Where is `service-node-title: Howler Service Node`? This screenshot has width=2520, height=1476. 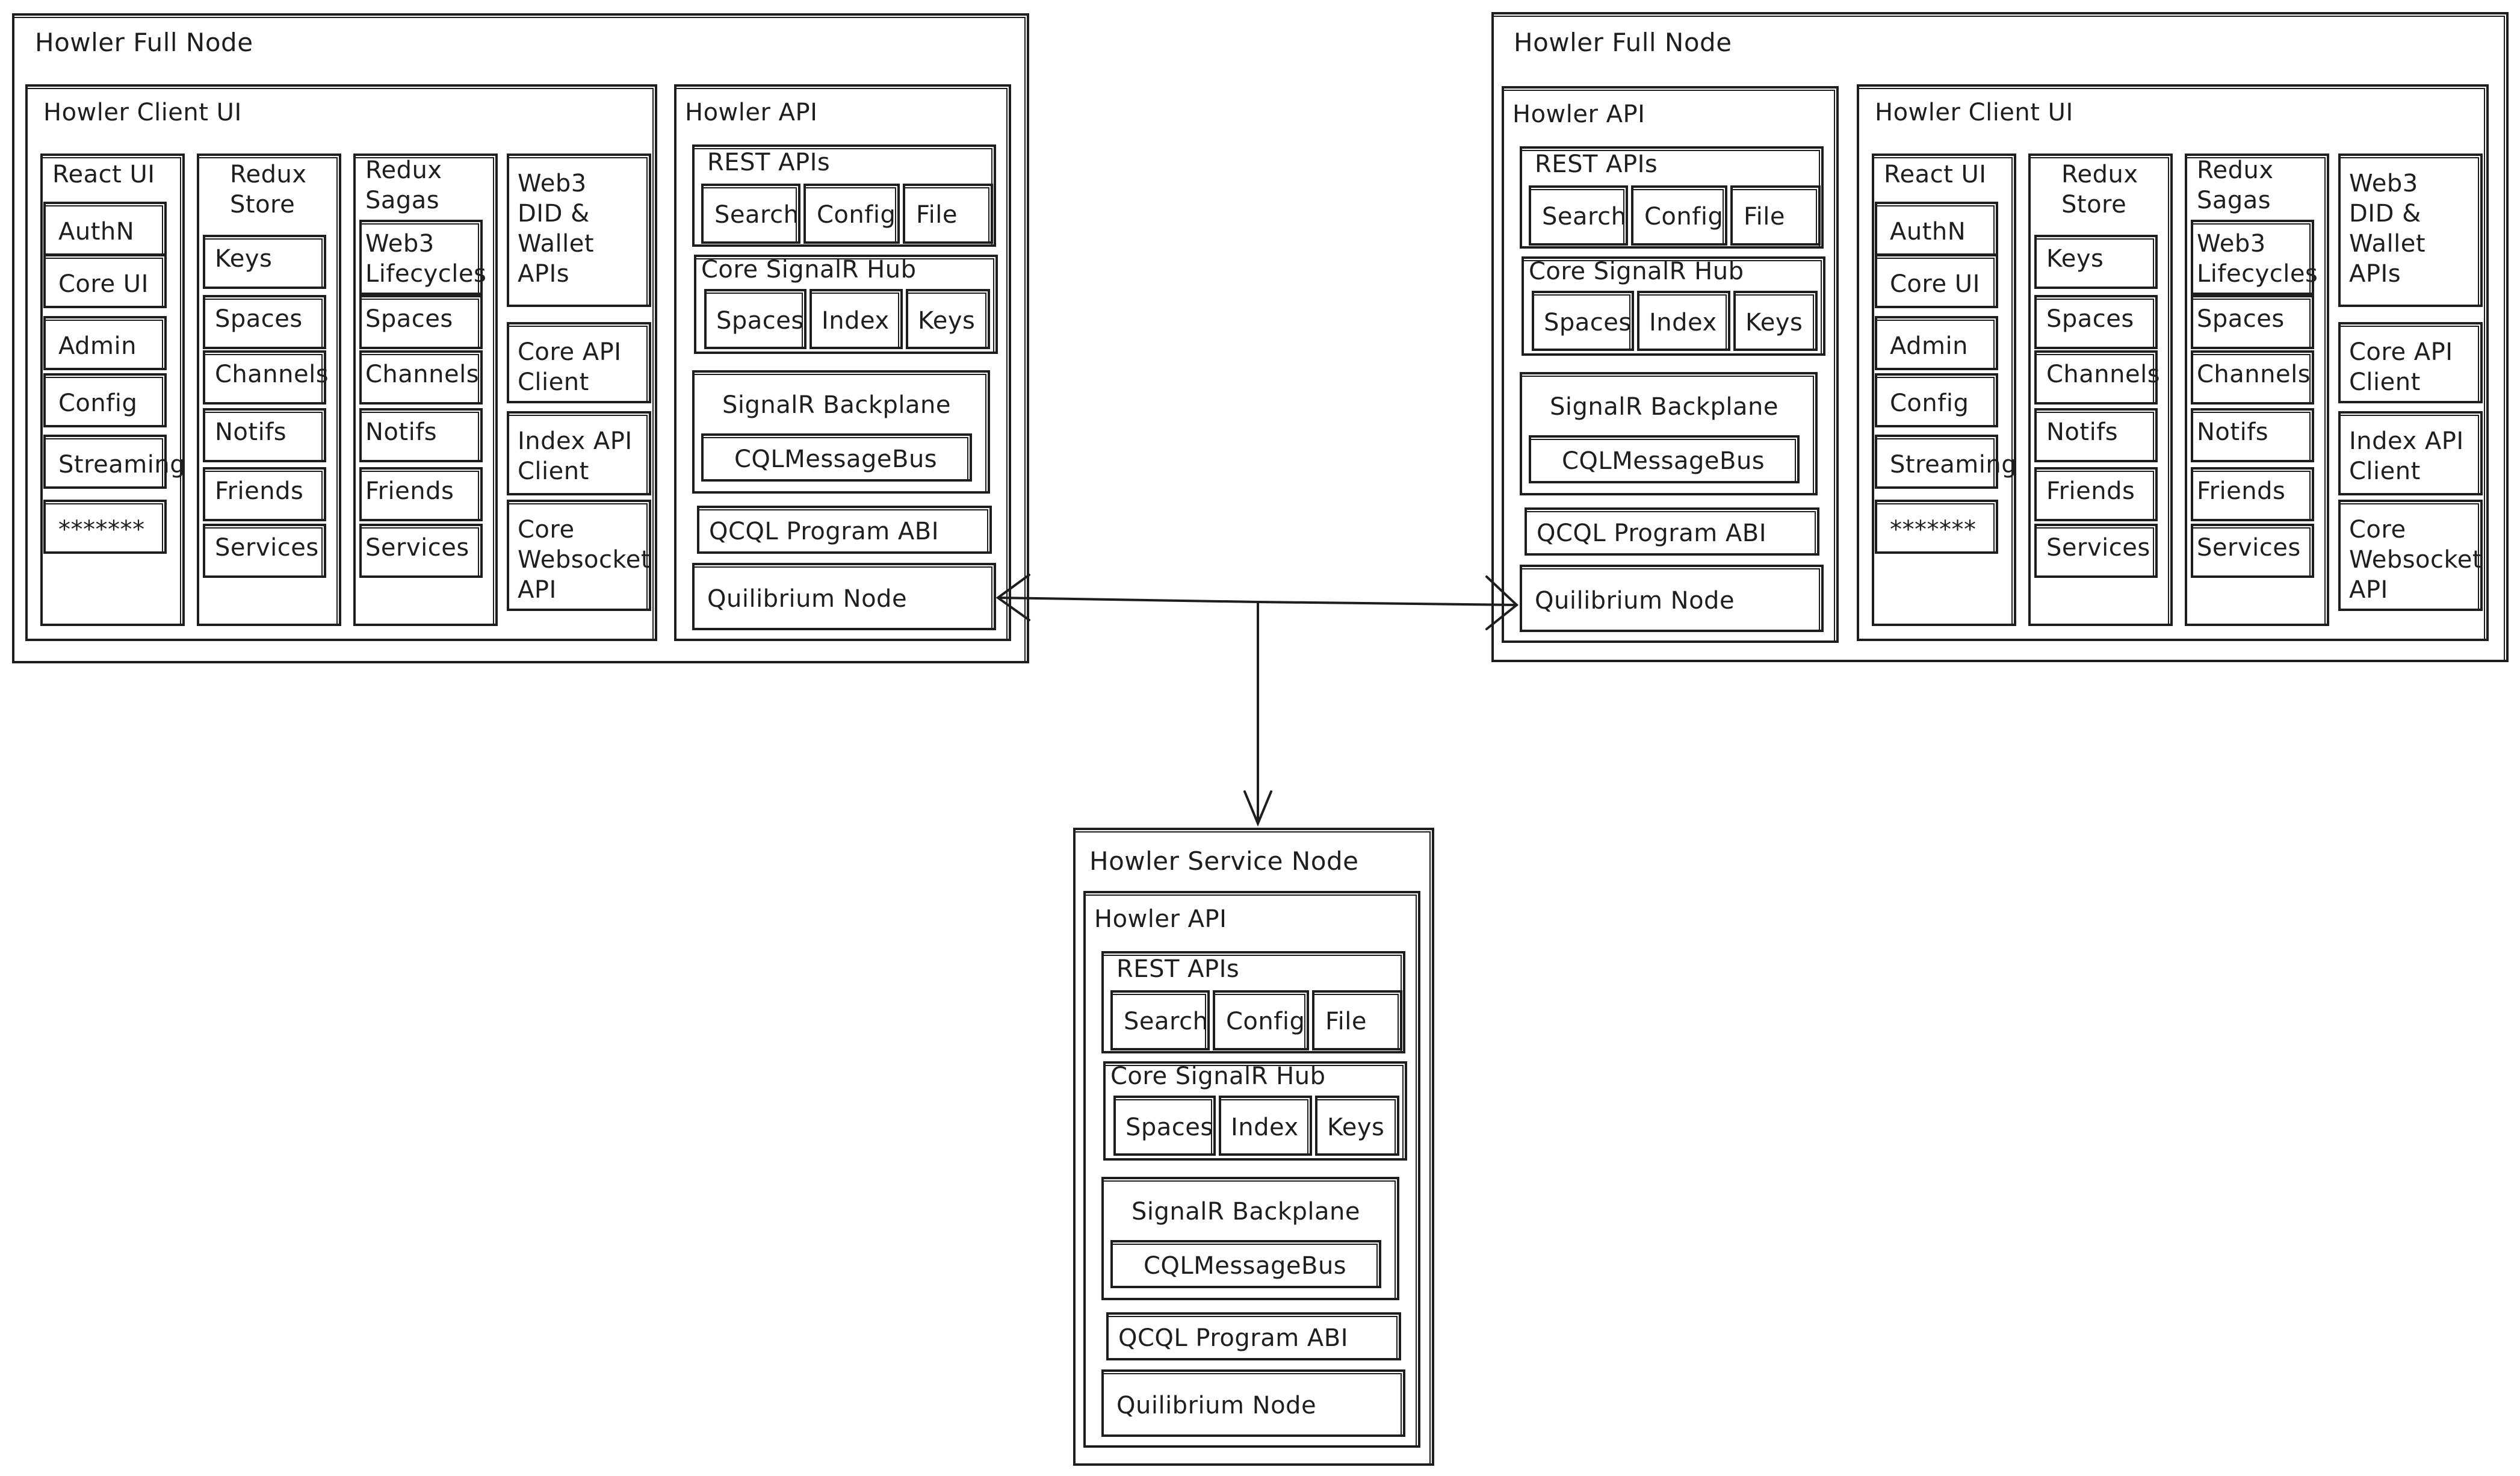 service-node-title: Howler Service Node is located at coordinates (1224, 861).